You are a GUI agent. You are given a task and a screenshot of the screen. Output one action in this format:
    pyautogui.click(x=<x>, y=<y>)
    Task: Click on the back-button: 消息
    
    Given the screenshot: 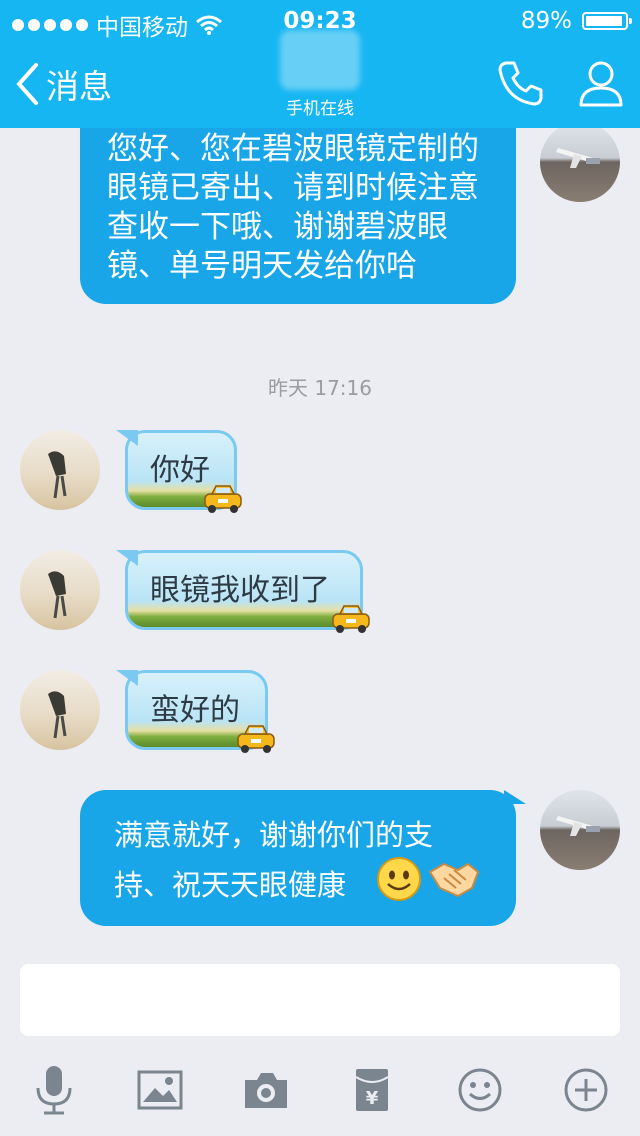 What is the action you would take?
    pyautogui.click(x=63, y=84)
    